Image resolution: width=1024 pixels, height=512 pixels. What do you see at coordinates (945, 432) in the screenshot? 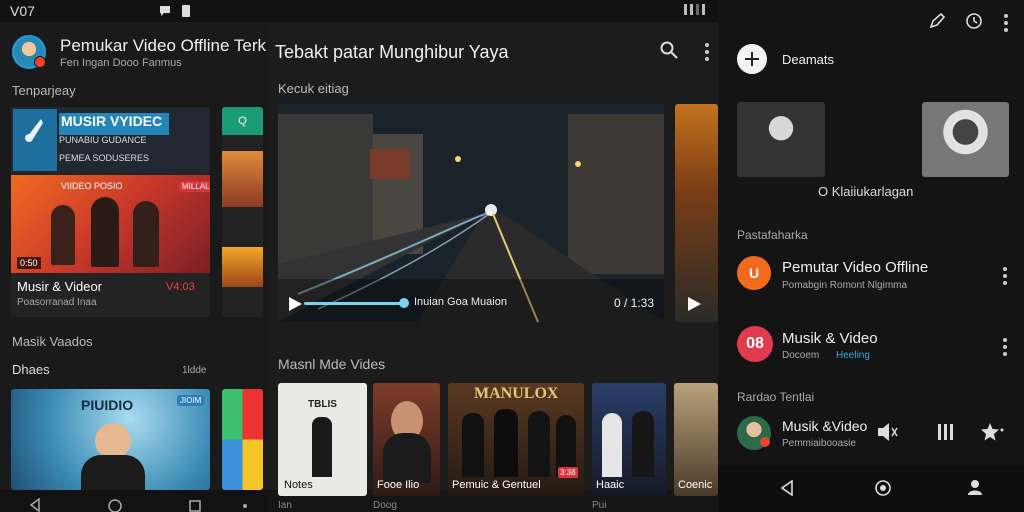
I see `pause-icon` at bounding box center [945, 432].